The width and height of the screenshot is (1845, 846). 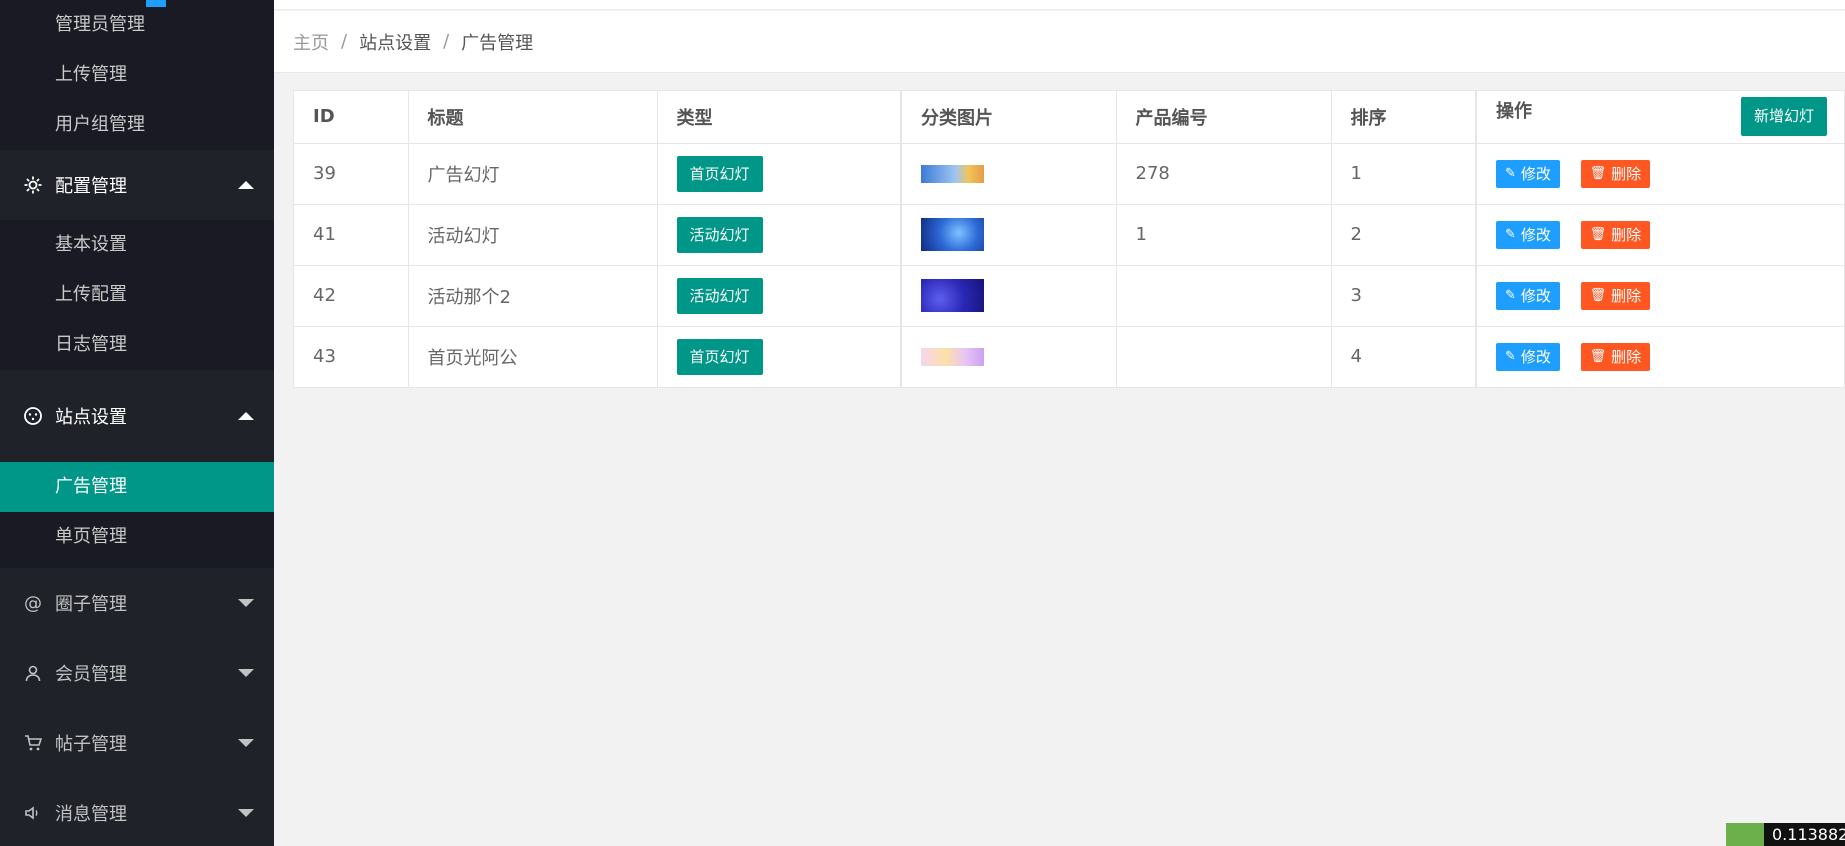 What do you see at coordinates (137, 812) in the screenshot?
I see `sidebar-group-messages: 消息管理` at bounding box center [137, 812].